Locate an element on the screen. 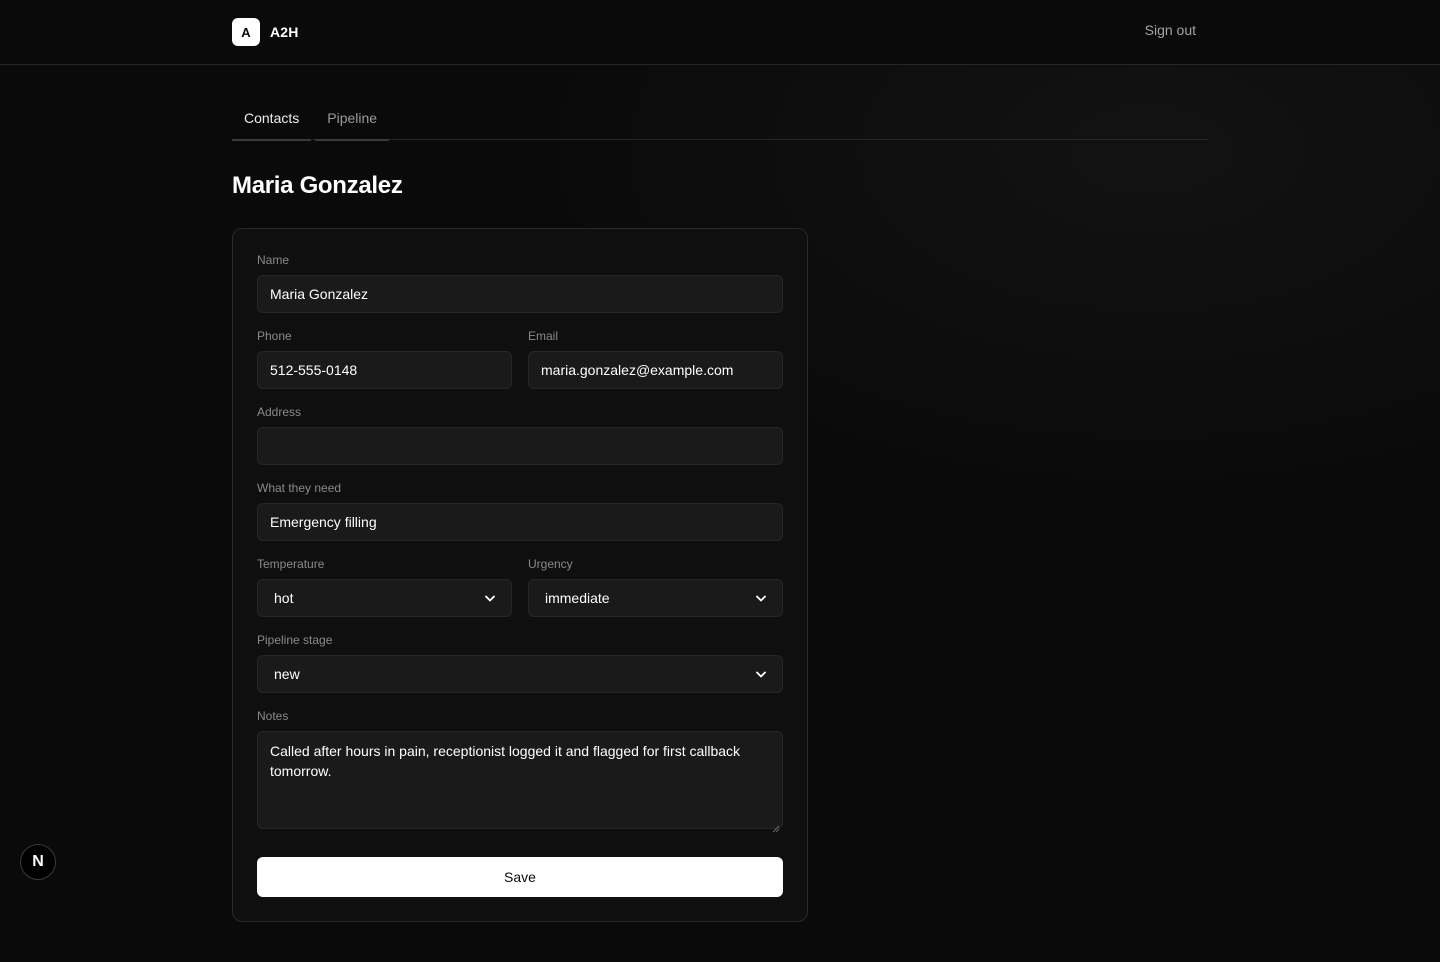 The image size is (1440, 962). urgency-value: immediate is located at coordinates (577, 598).